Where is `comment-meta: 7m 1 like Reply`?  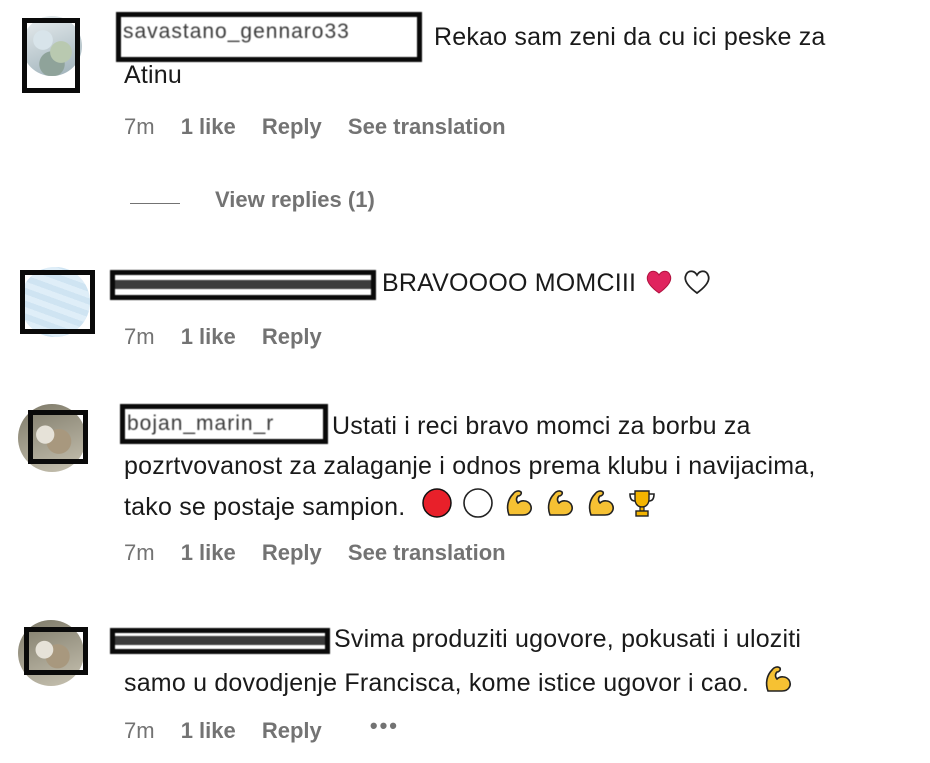 comment-meta: 7m 1 like Reply is located at coordinates (233, 337).